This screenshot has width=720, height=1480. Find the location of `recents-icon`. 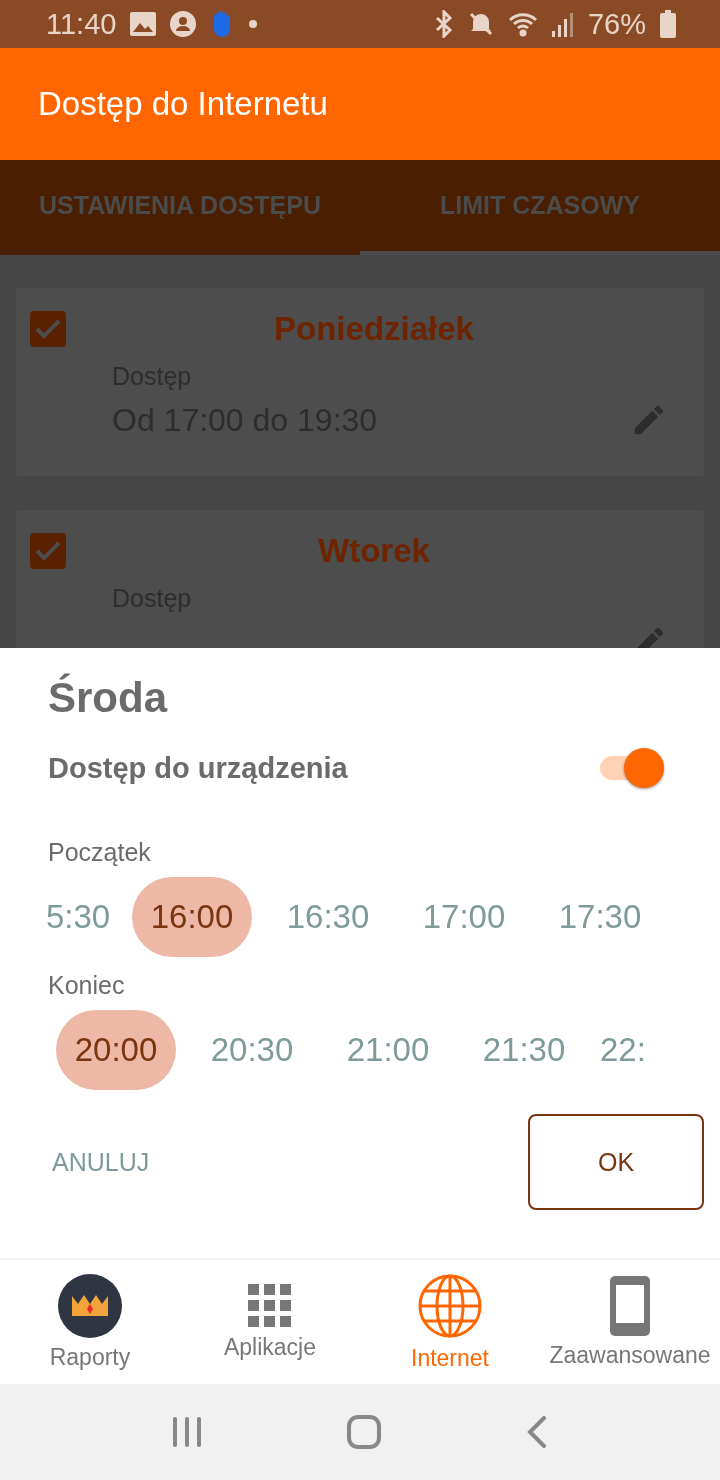

recents-icon is located at coordinates (187, 1432).